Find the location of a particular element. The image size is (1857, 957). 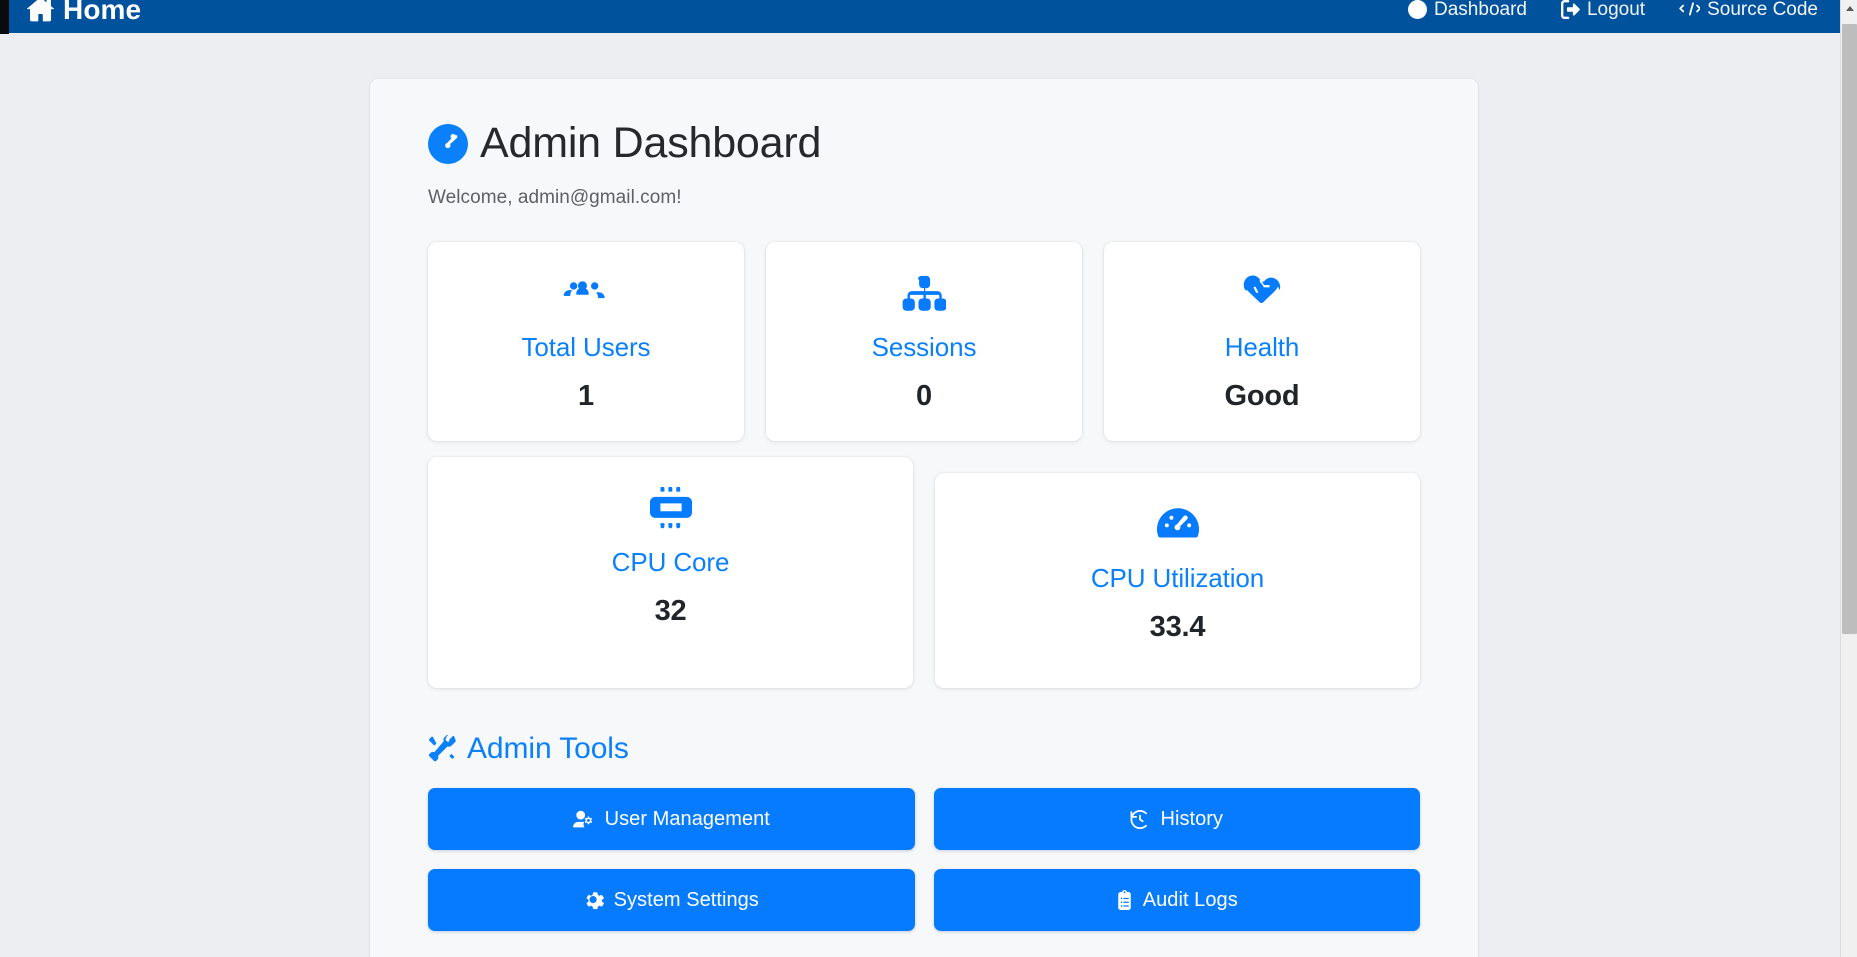

user-gear-icon is located at coordinates (583, 819).